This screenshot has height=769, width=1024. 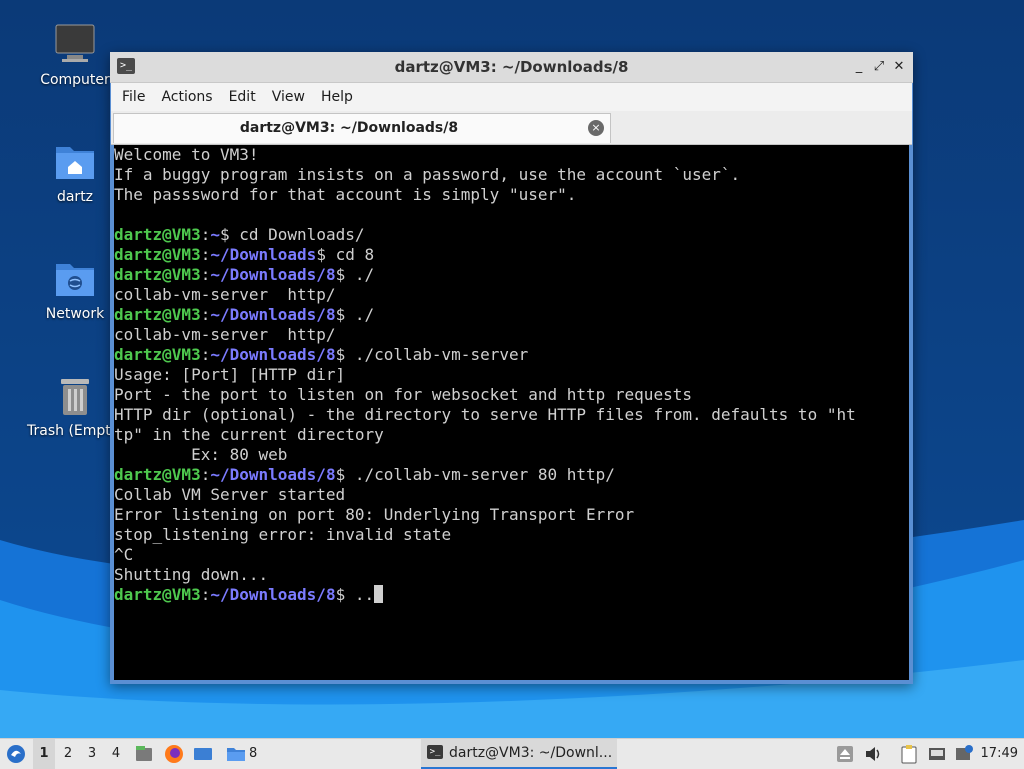 I want to click on trash-icon, so click(x=75, y=395).